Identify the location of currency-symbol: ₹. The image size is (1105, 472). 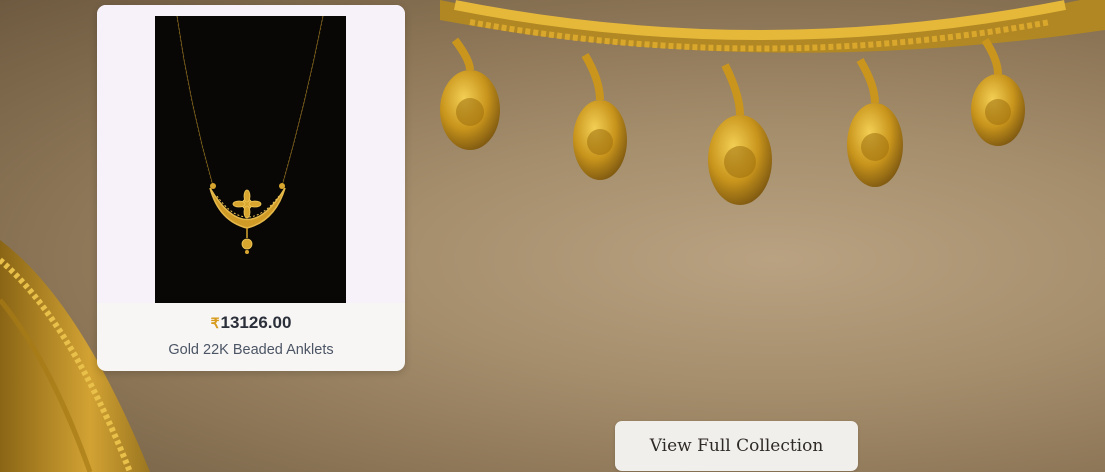
(215, 323).